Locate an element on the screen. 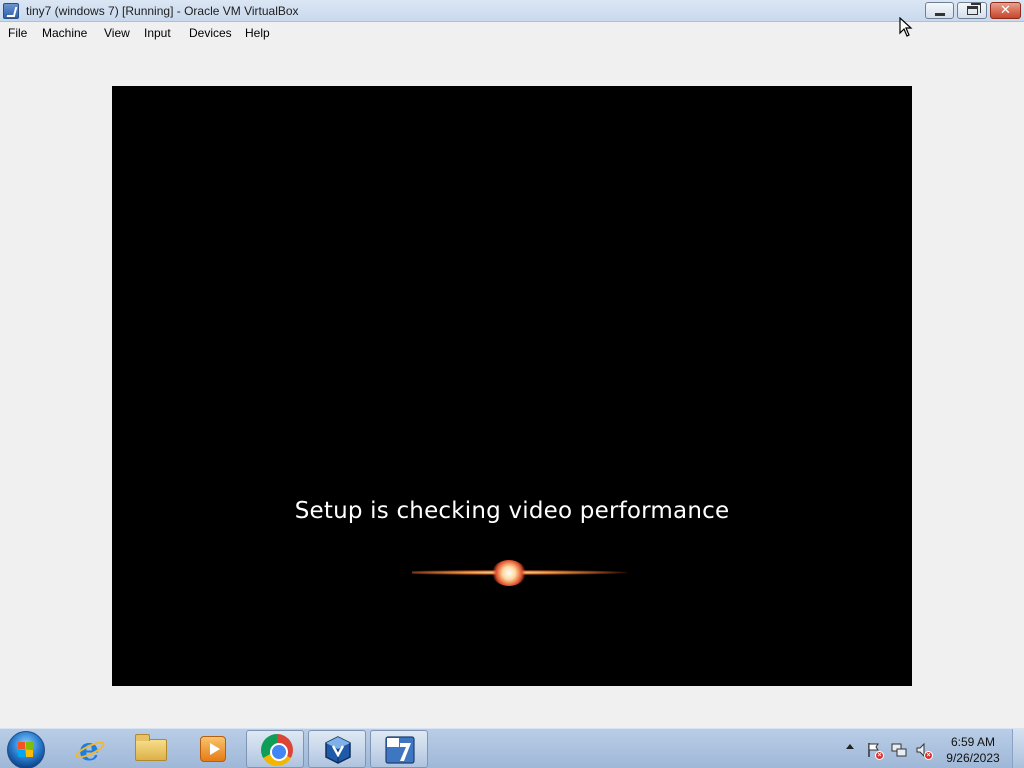 The image size is (1024, 768). media-player-icon is located at coordinates (213, 749).